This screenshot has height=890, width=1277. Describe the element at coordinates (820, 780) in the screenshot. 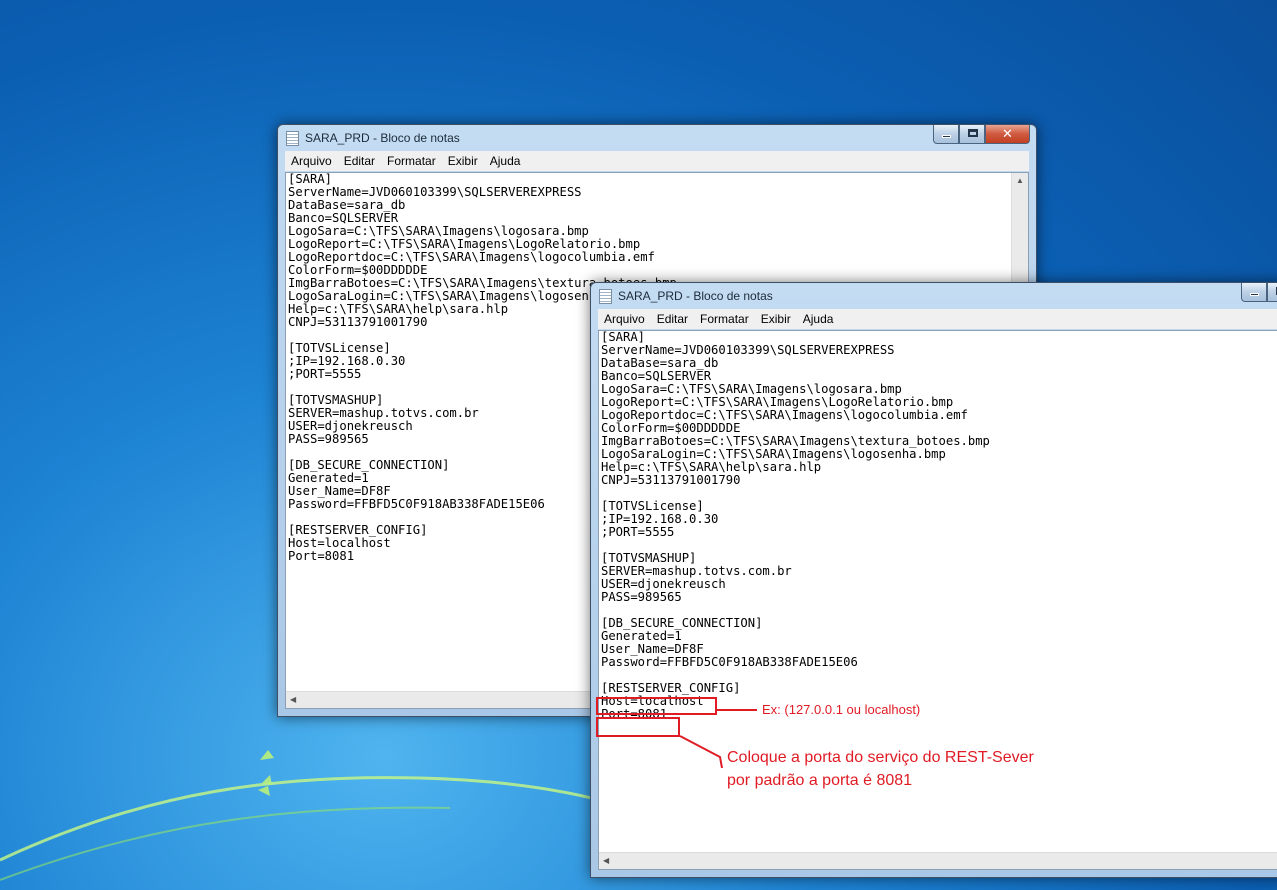

I see `port-annotation-line2: por padrão a porta é 8081` at that location.